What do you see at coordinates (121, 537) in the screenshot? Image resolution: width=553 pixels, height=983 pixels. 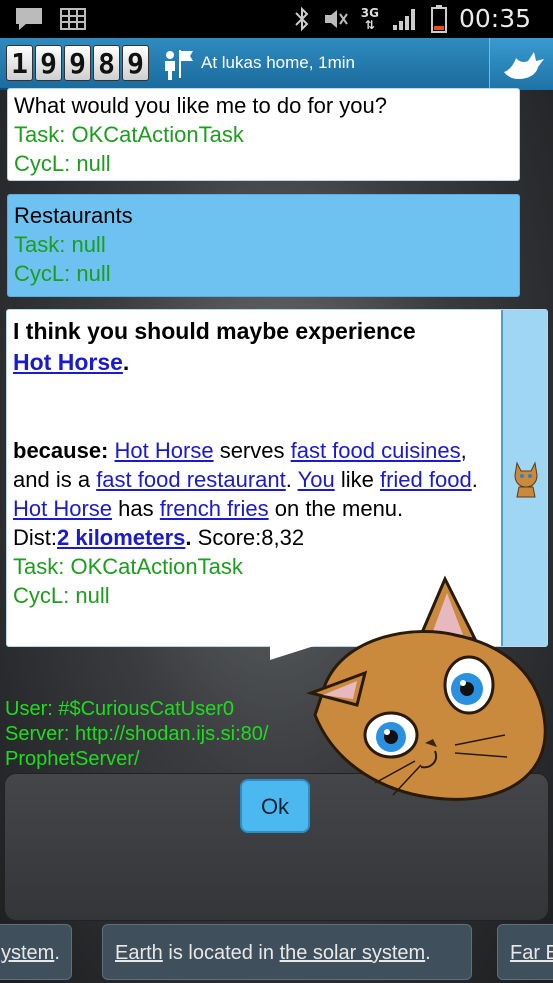 I see `distance-link: 2 kilometers` at bounding box center [121, 537].